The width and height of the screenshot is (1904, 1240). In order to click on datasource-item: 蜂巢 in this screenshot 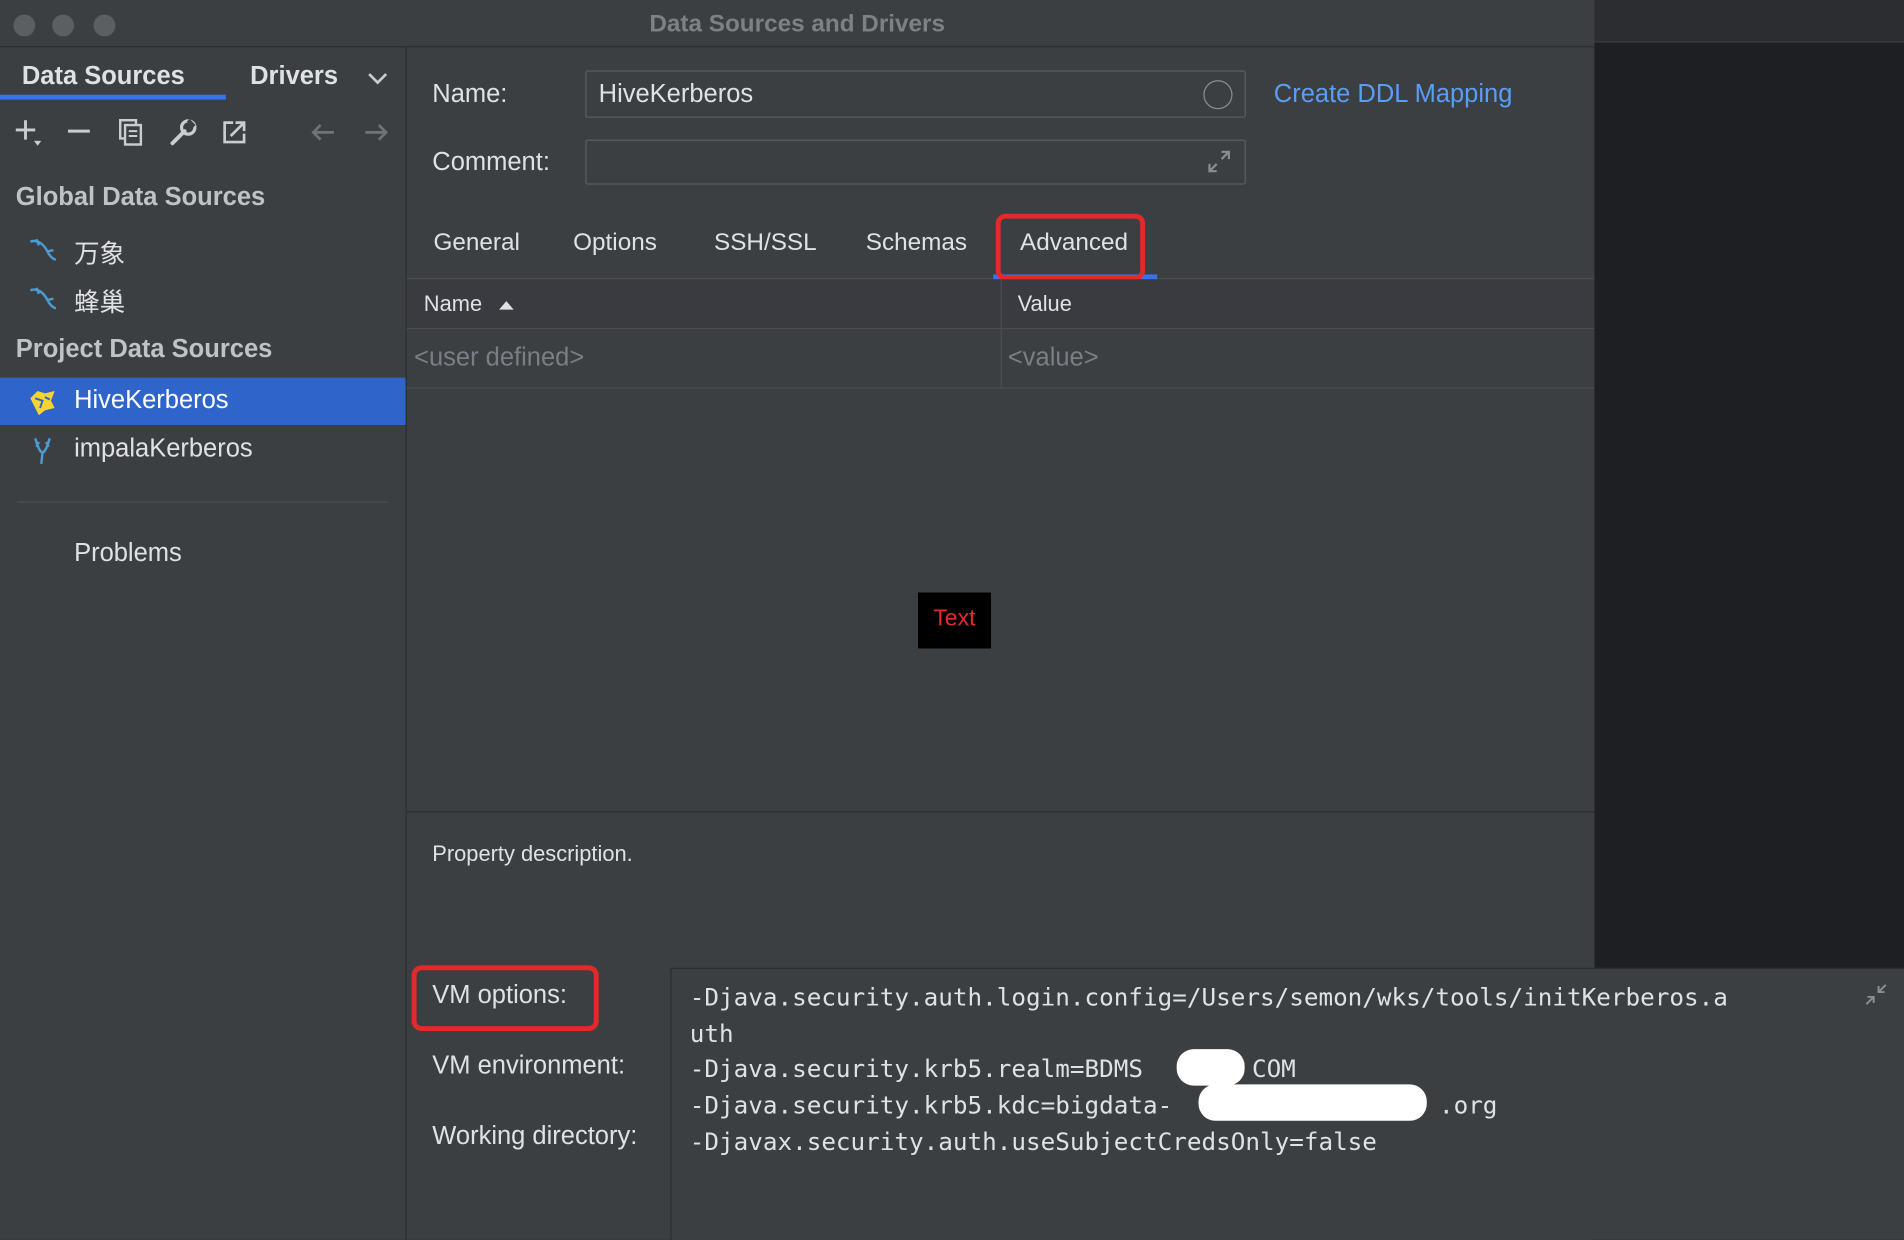, I will do `click(203, 297)`.